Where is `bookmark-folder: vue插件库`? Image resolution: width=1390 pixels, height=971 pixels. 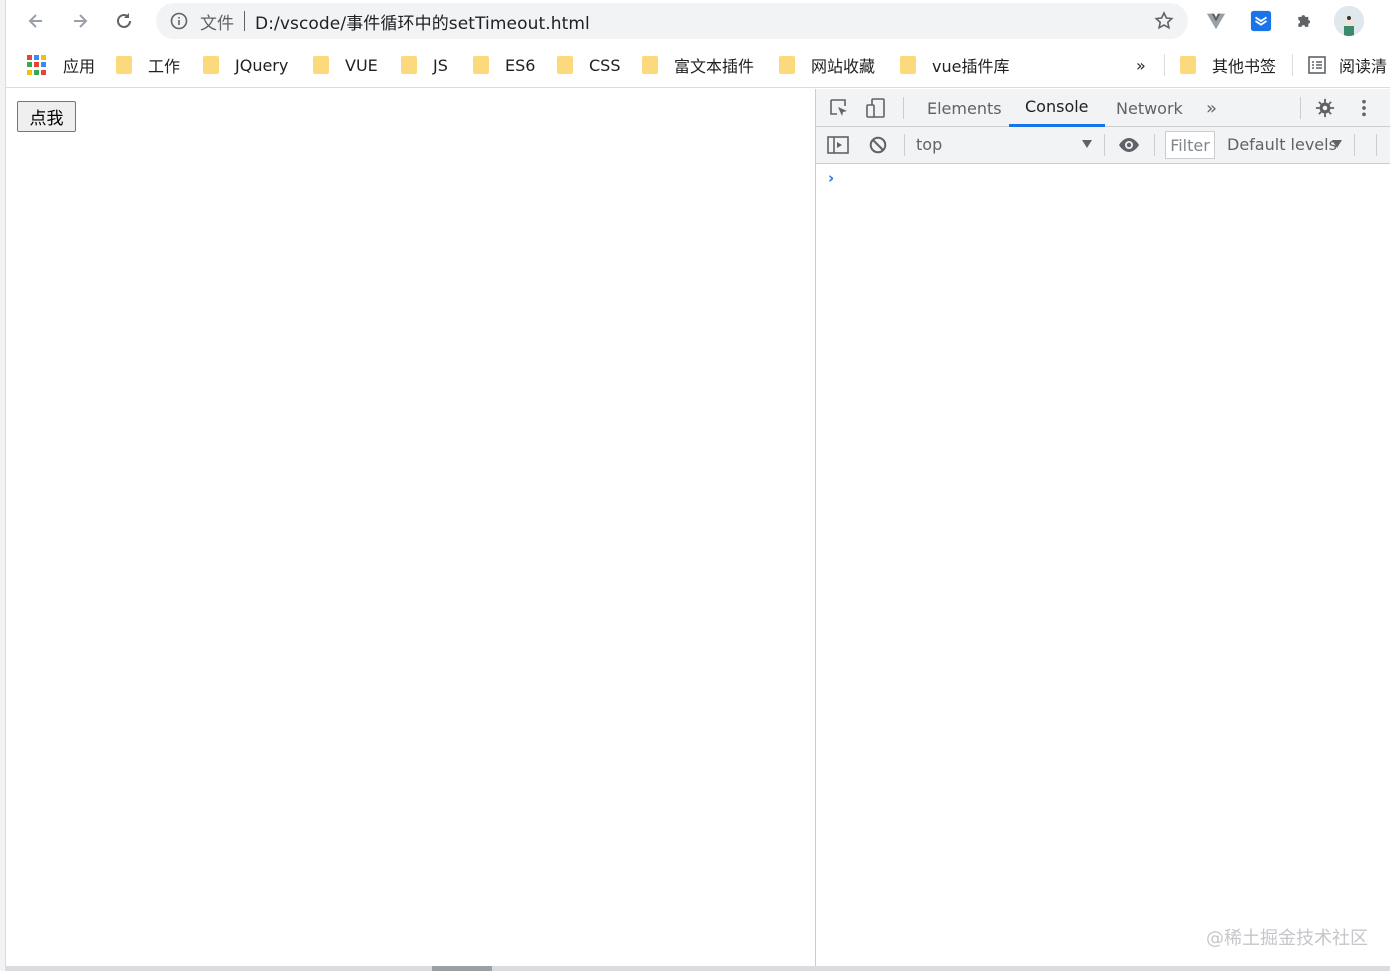
bookmark-folder: vue插件库 is located at coordinates (954, 65).